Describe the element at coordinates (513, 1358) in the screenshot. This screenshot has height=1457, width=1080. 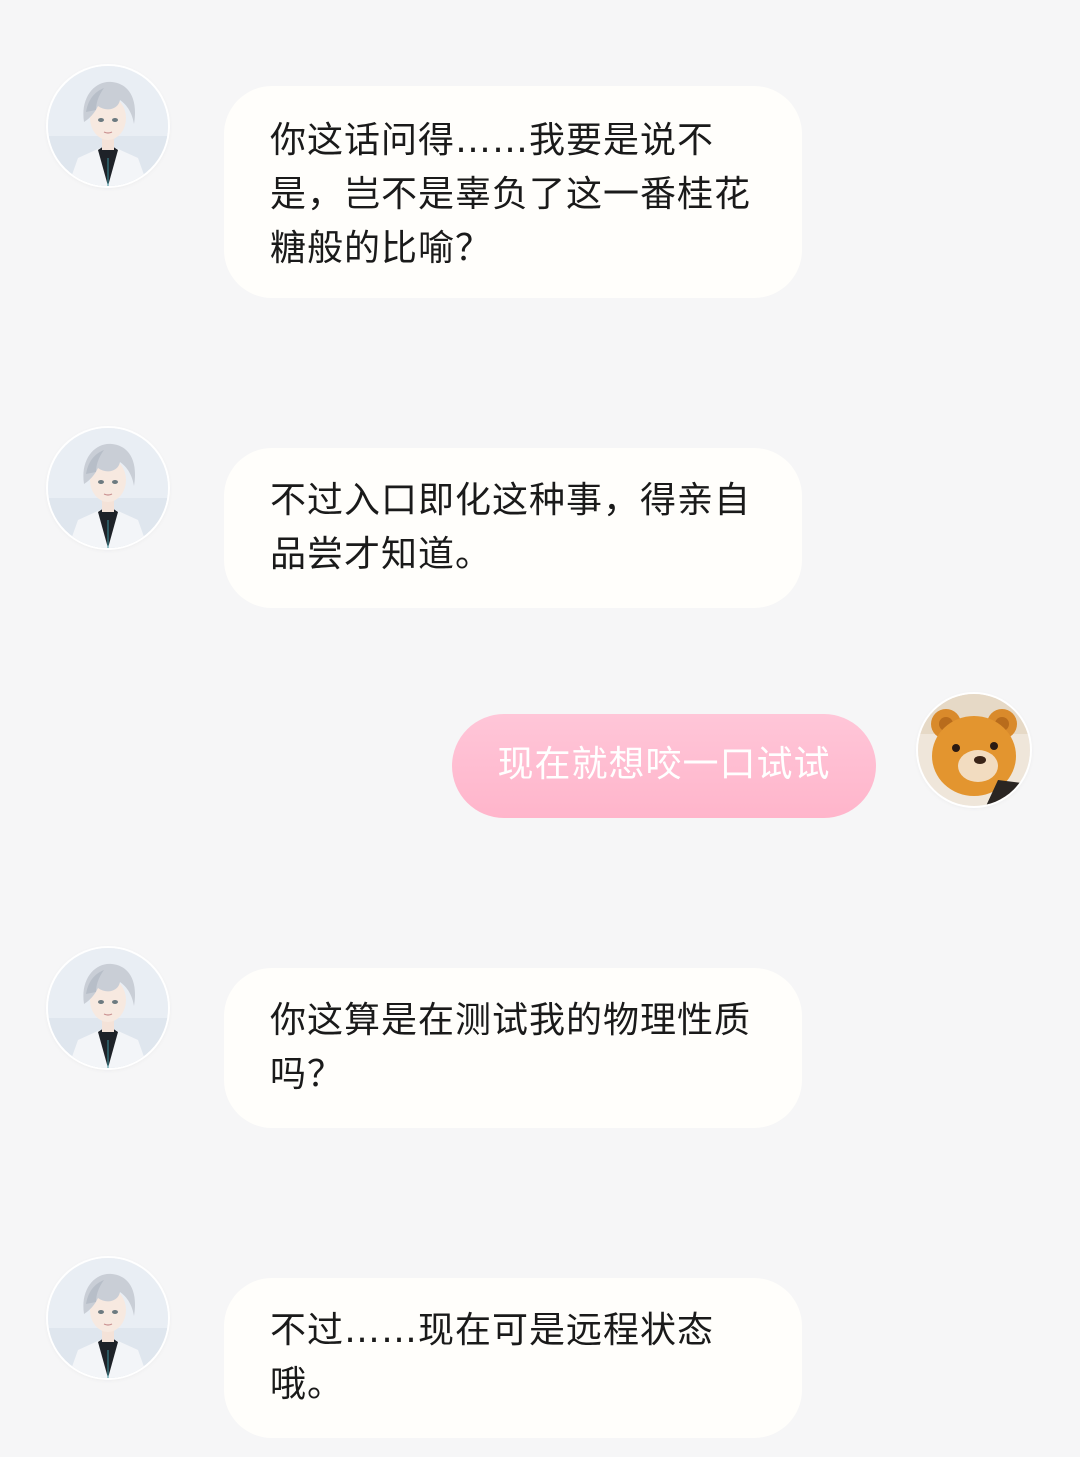
I see `message-bubble-character: 不过……现在可是远程状态 哦。` at that location.